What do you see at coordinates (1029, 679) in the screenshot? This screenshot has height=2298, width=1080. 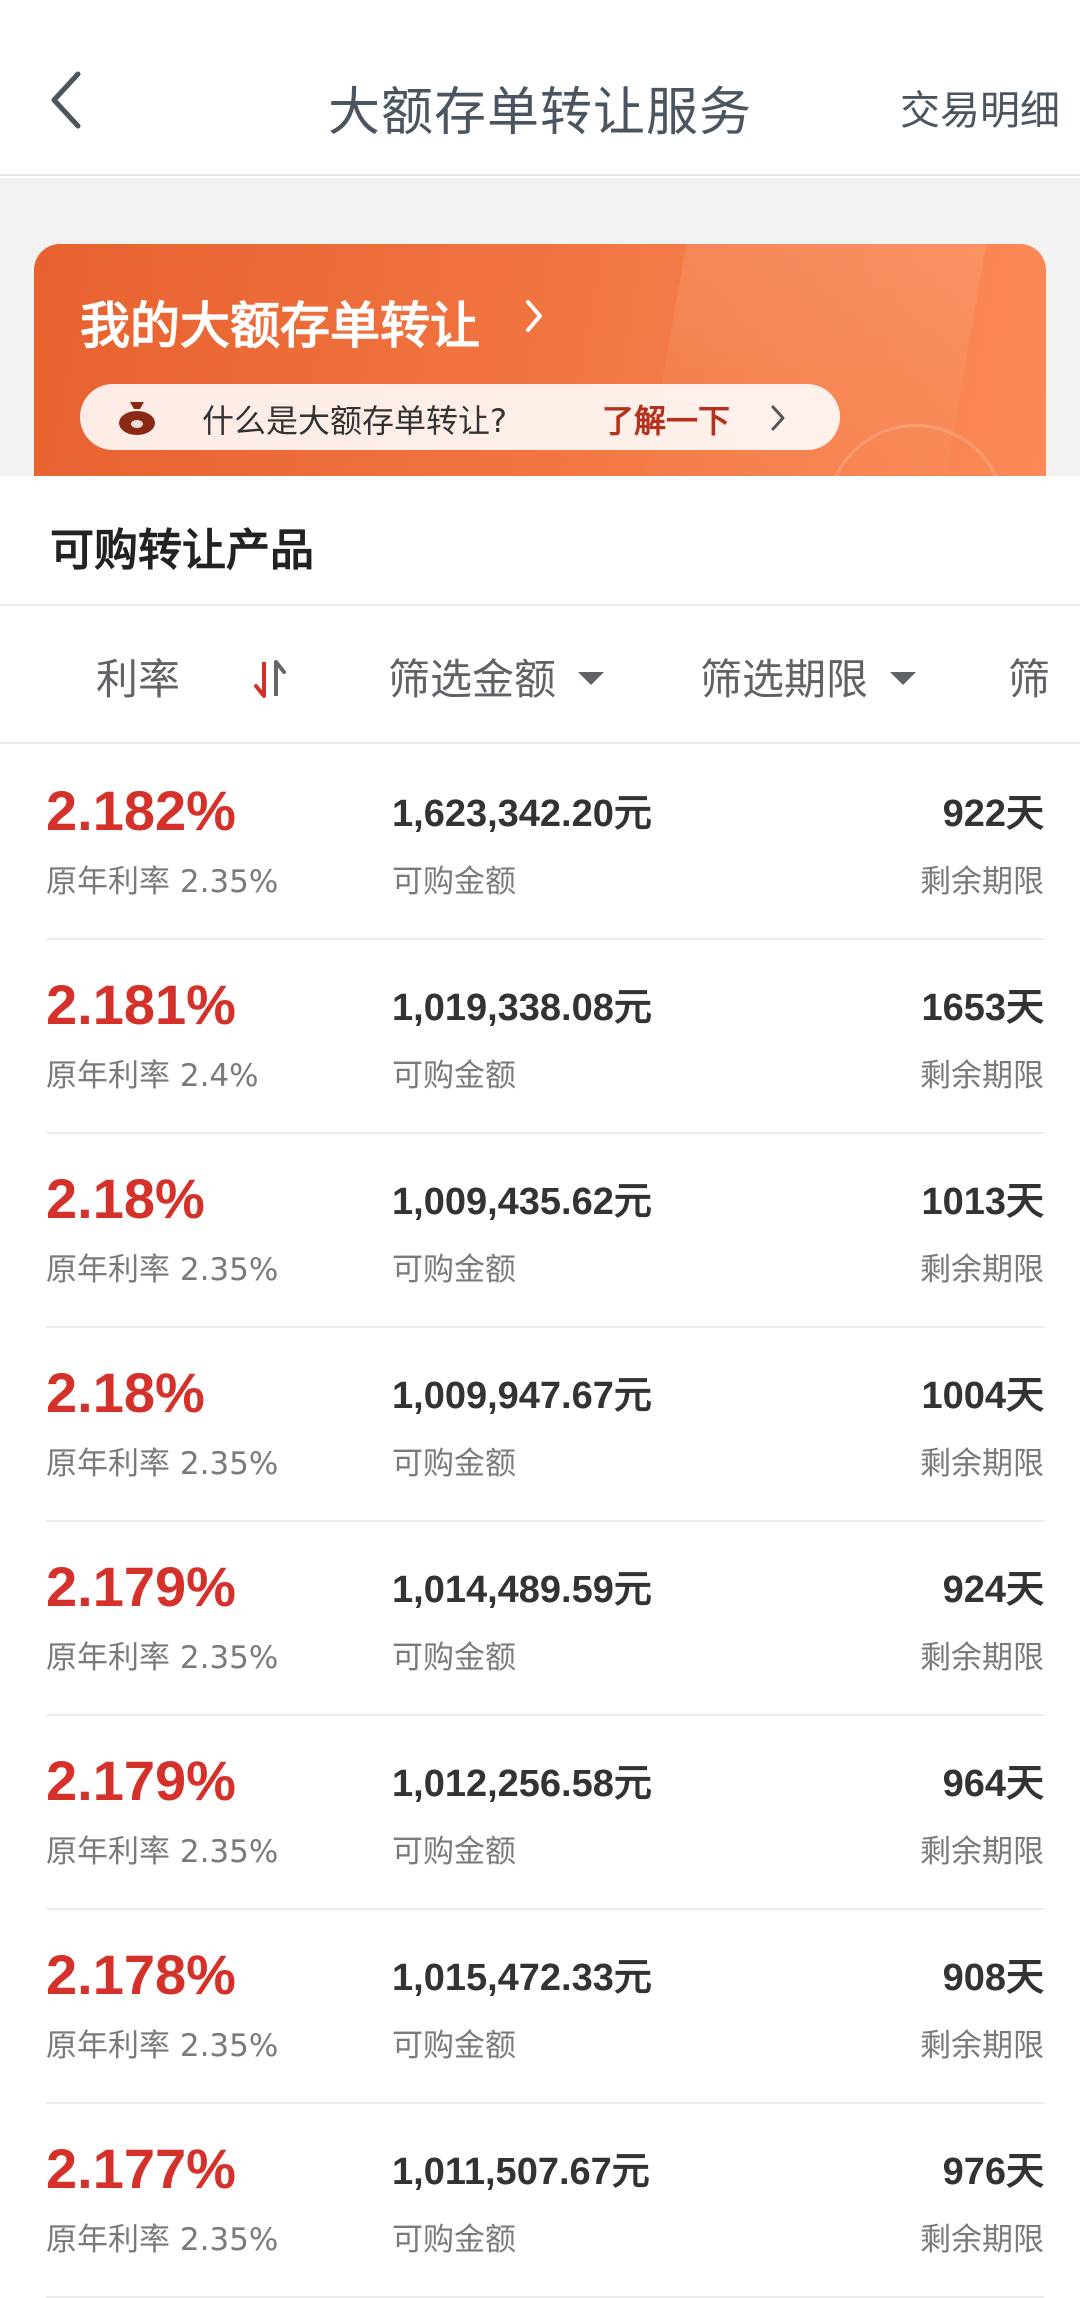 I see `more-filter-label: 筛` at bounding box center [1029, 679].